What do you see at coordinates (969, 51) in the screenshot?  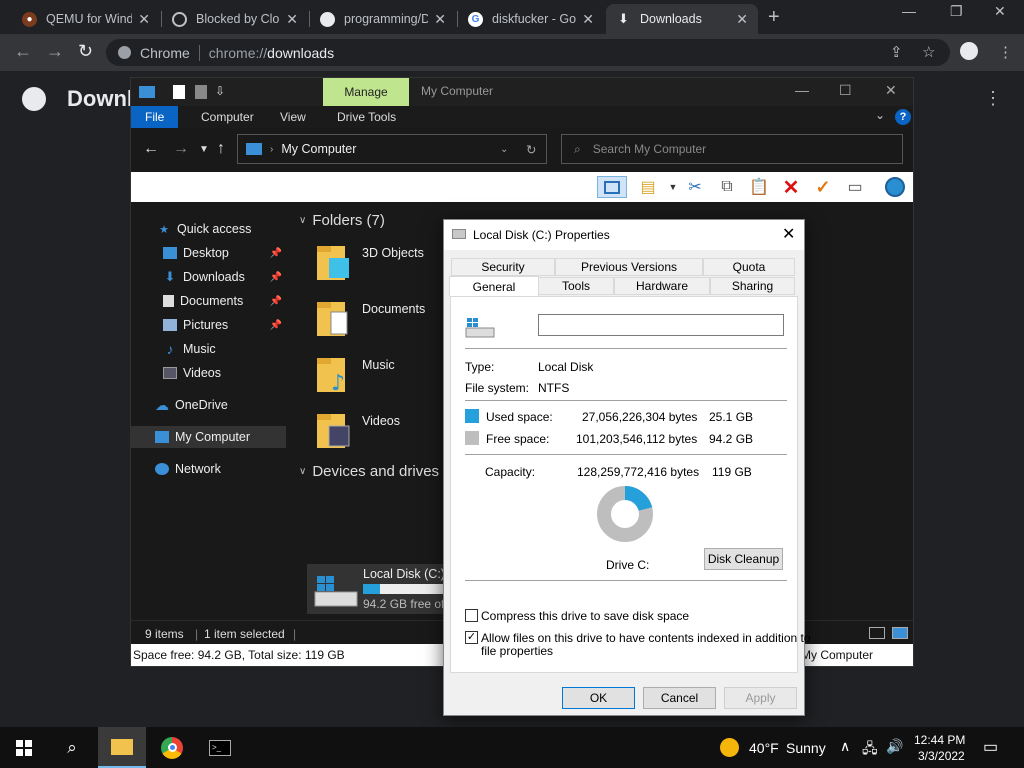 I see `profile-avatar-icon` at bounding box center [969, 51].